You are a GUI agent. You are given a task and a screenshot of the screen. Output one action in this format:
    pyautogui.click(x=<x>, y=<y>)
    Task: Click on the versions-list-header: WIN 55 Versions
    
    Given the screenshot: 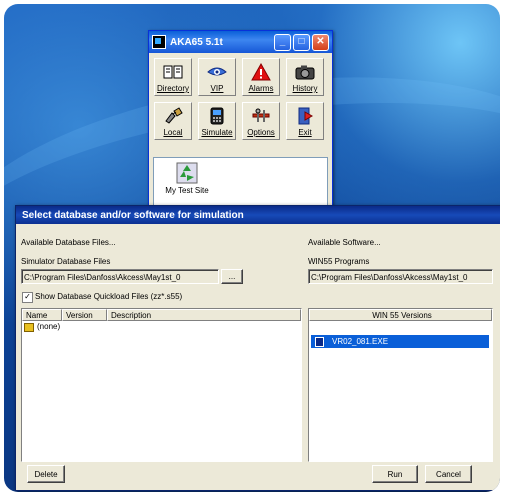 What is the action you would take?
    pyautogui.click(x=400, y=315)
    